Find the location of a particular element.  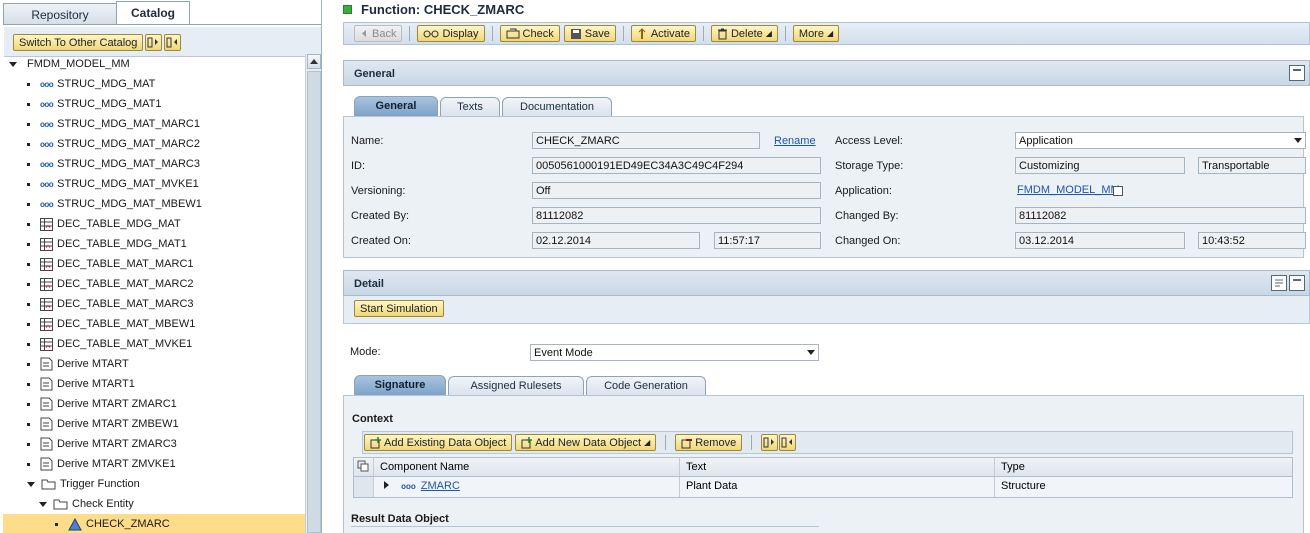

collapse-all-icon is located at coordinates (173, 42).